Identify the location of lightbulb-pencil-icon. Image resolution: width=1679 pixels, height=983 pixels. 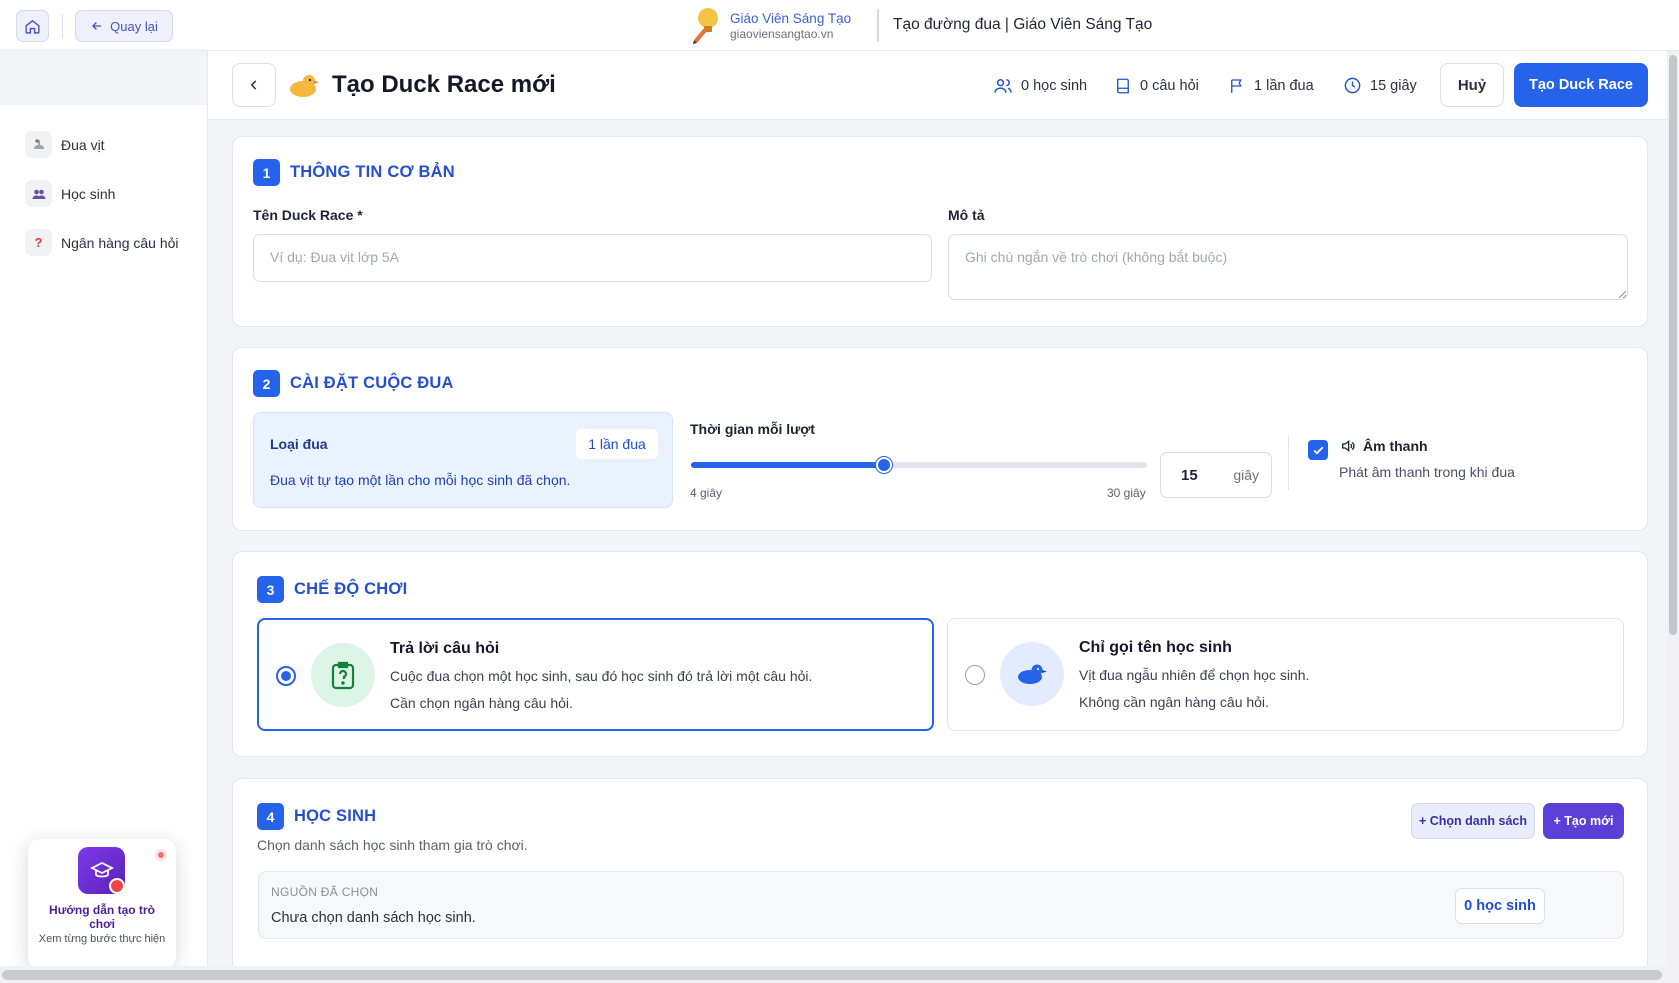
(705, 26).